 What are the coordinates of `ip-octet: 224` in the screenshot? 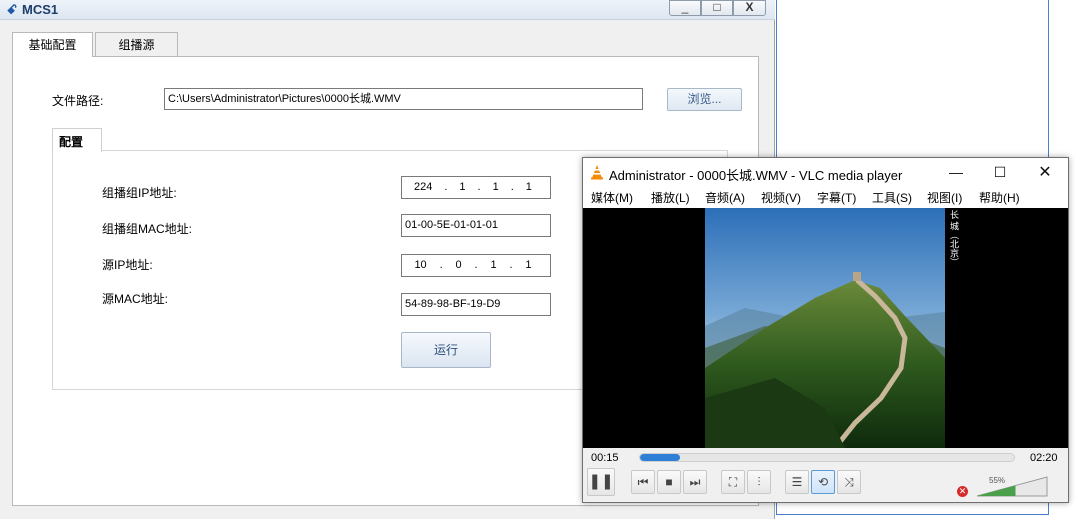 It's located at (423, 187).